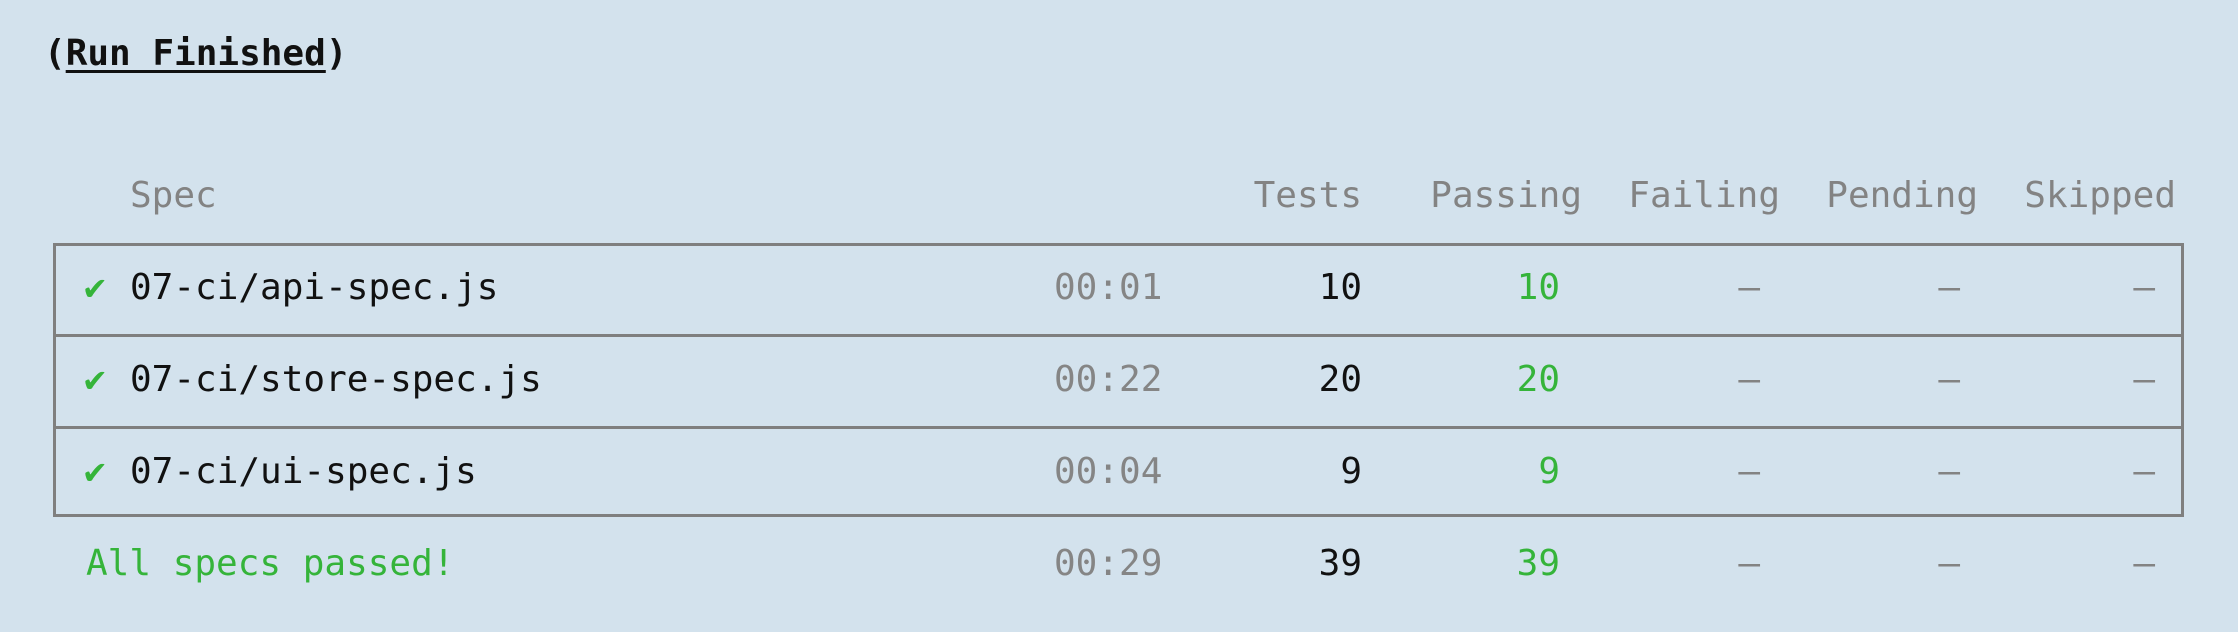 This screenshot has width=2238, height=632. Describe the element at coordinates (303, 471) in the screenshot. I see `spec-file-name: 07-ci/ui-spec.js` at that location.